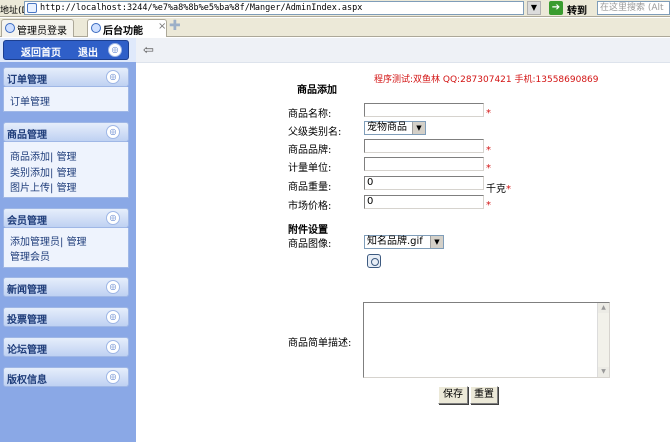  What do you see at coordinates (66, 132) in the screenshot?
I see `panel-product-header: 商品管理 ◎` at bounding box center [66, 132].